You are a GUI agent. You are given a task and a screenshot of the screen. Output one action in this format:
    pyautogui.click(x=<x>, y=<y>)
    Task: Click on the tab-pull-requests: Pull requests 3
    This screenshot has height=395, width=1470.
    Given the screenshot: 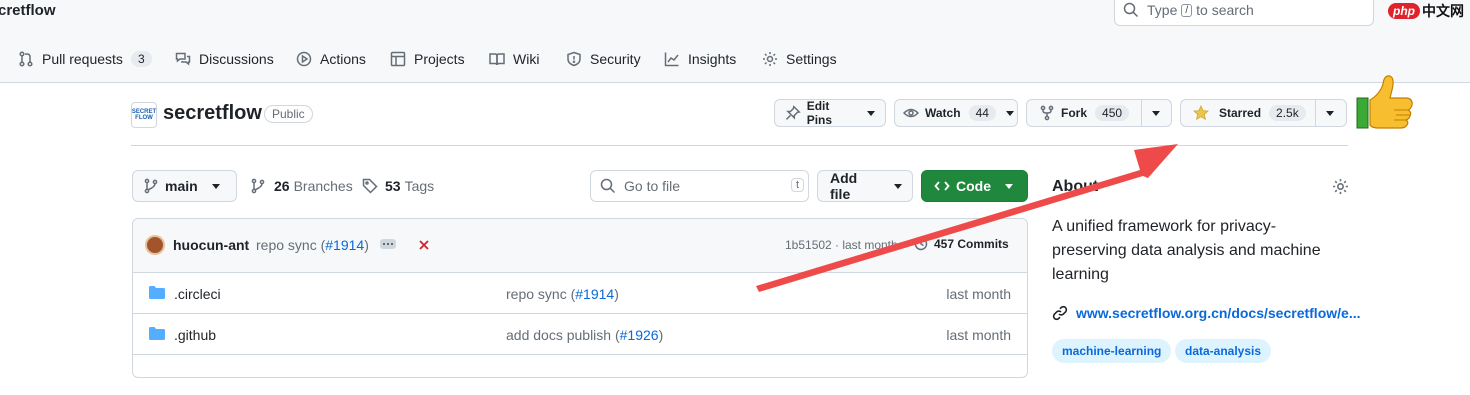 What is the action you would take?
    pyautogui.click(x=85, y=59)
    